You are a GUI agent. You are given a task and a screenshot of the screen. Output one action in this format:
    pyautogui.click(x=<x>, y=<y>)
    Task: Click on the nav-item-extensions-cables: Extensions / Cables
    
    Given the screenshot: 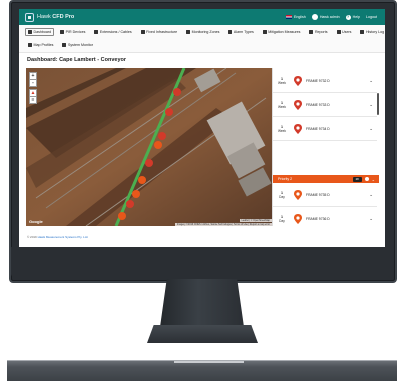 What is the action you would take?
    pyautogui.click(x=112, y=32)
    